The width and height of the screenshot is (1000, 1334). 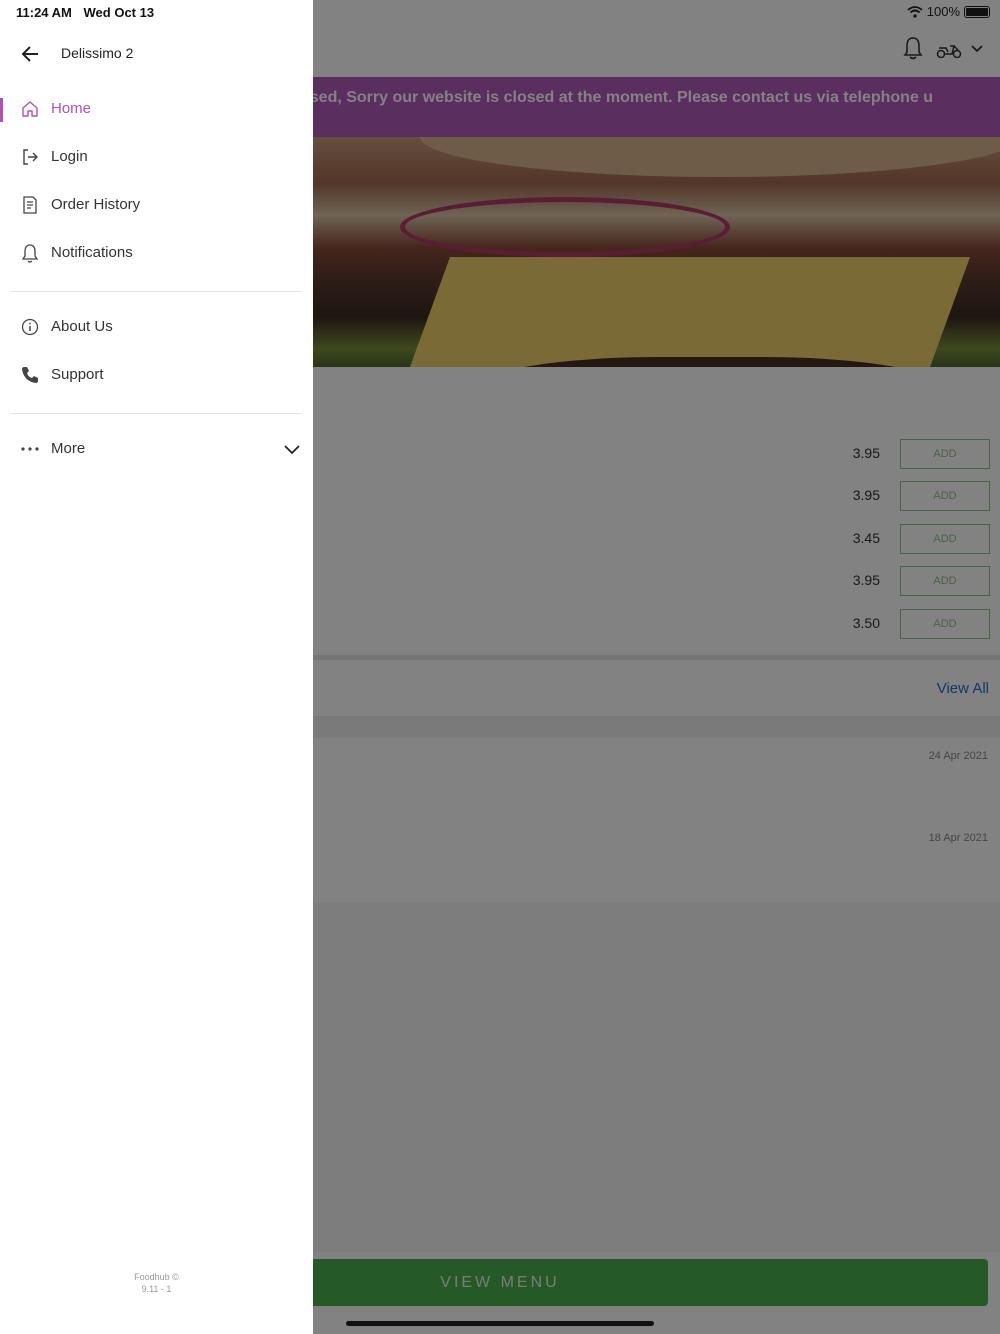 I want to click on drawer-item-notifications: Notifications, so click(x=156, y=254).